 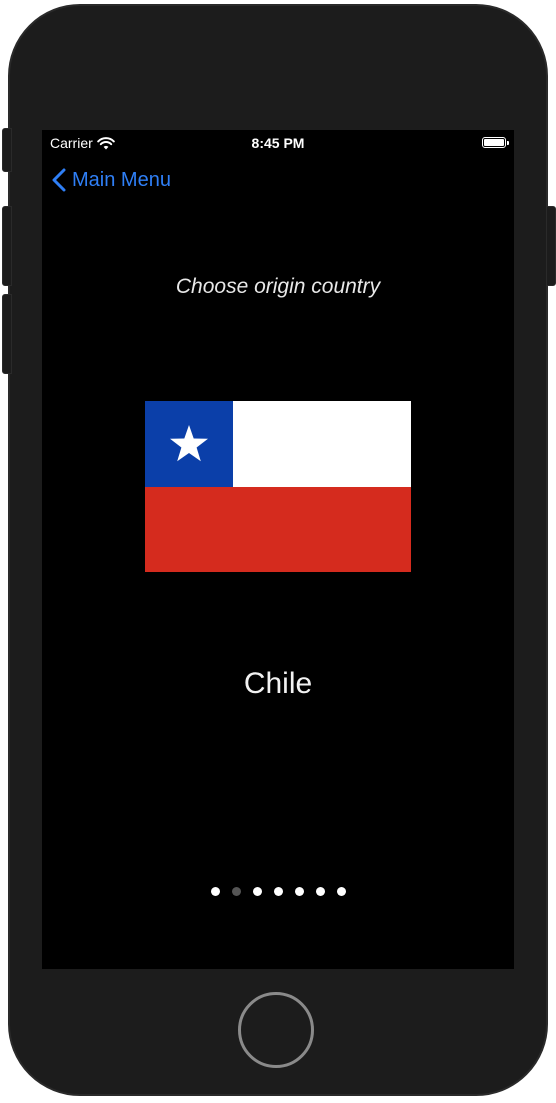 I want to click on mute-switch, so click(x=7, y=150).